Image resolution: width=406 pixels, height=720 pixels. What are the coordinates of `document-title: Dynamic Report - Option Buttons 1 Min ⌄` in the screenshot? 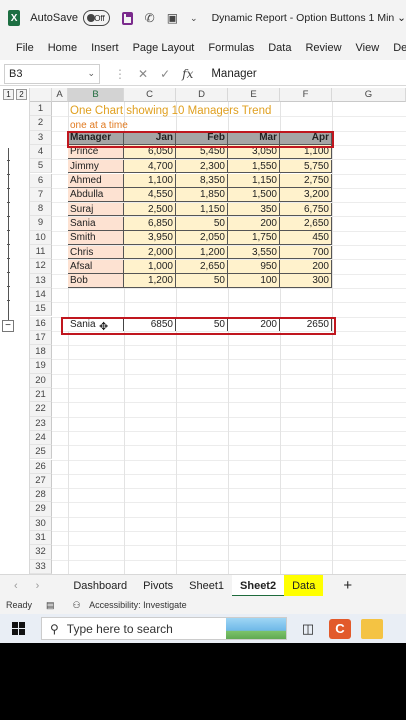 It's located at (309, 18).